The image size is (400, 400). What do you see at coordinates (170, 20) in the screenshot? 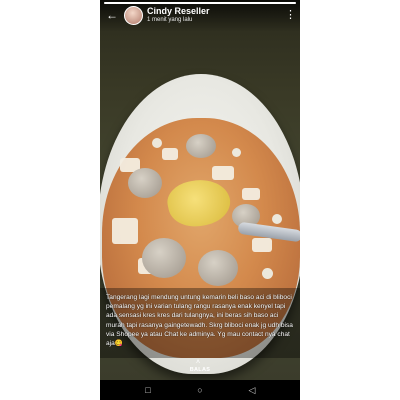
I see `posted-time: 1 menit yang lalu` at bounding box center [170, 20].